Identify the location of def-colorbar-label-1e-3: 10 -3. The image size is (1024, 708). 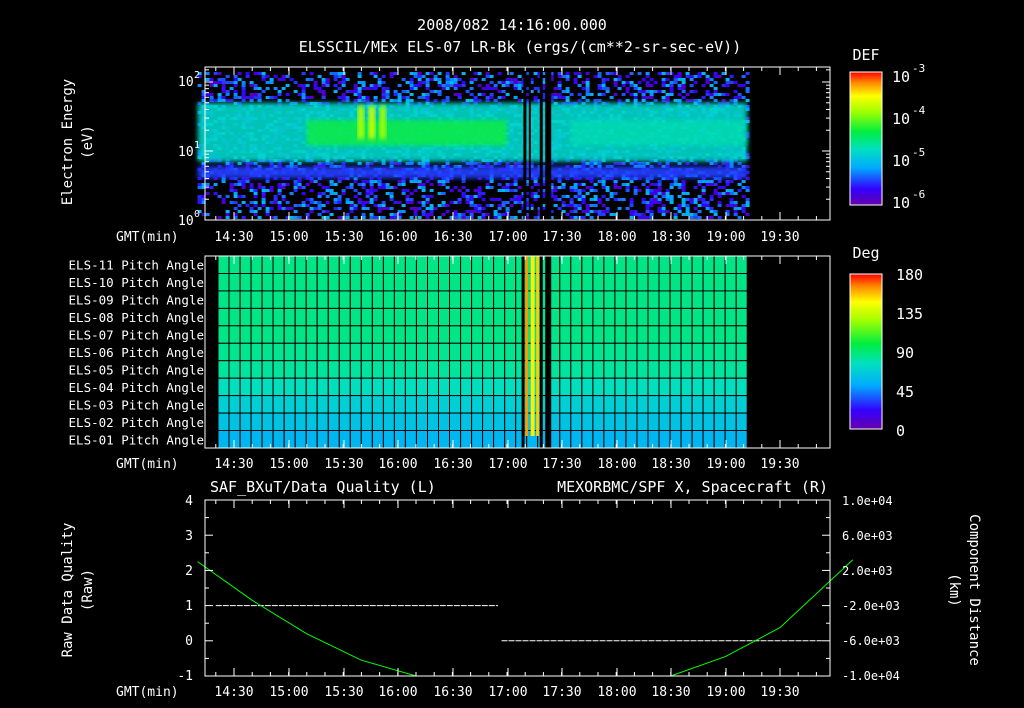
(908, 74).